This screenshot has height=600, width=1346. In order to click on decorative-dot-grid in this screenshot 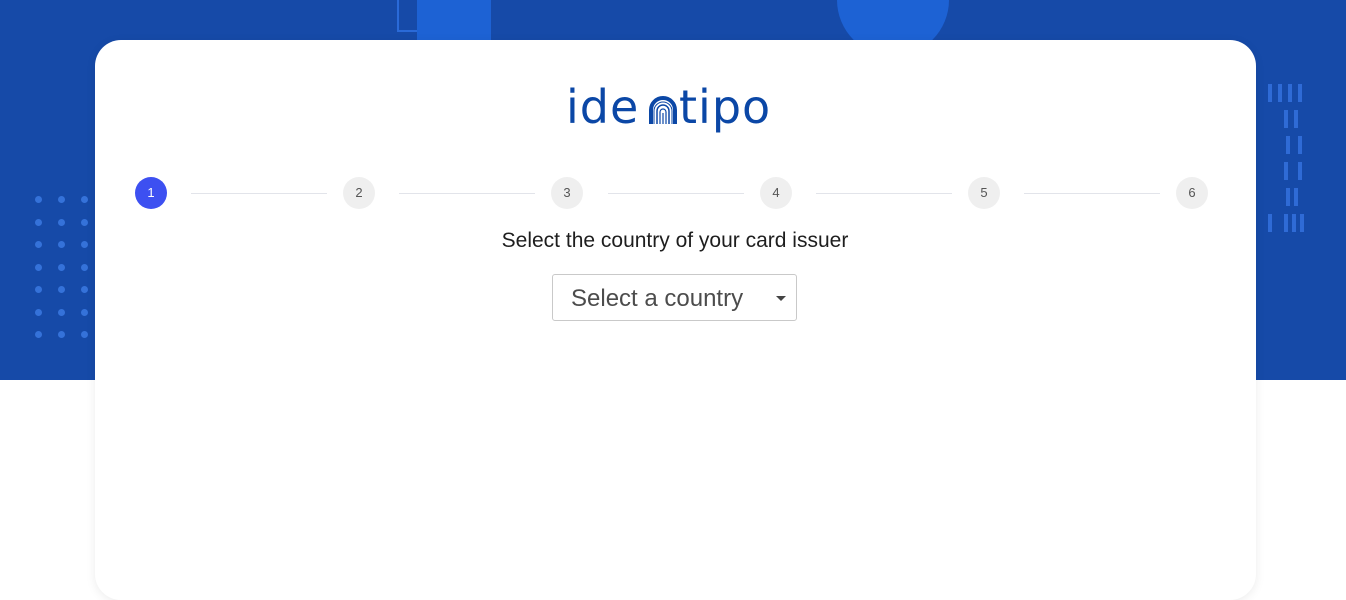, I will do `click(65, 271)`.